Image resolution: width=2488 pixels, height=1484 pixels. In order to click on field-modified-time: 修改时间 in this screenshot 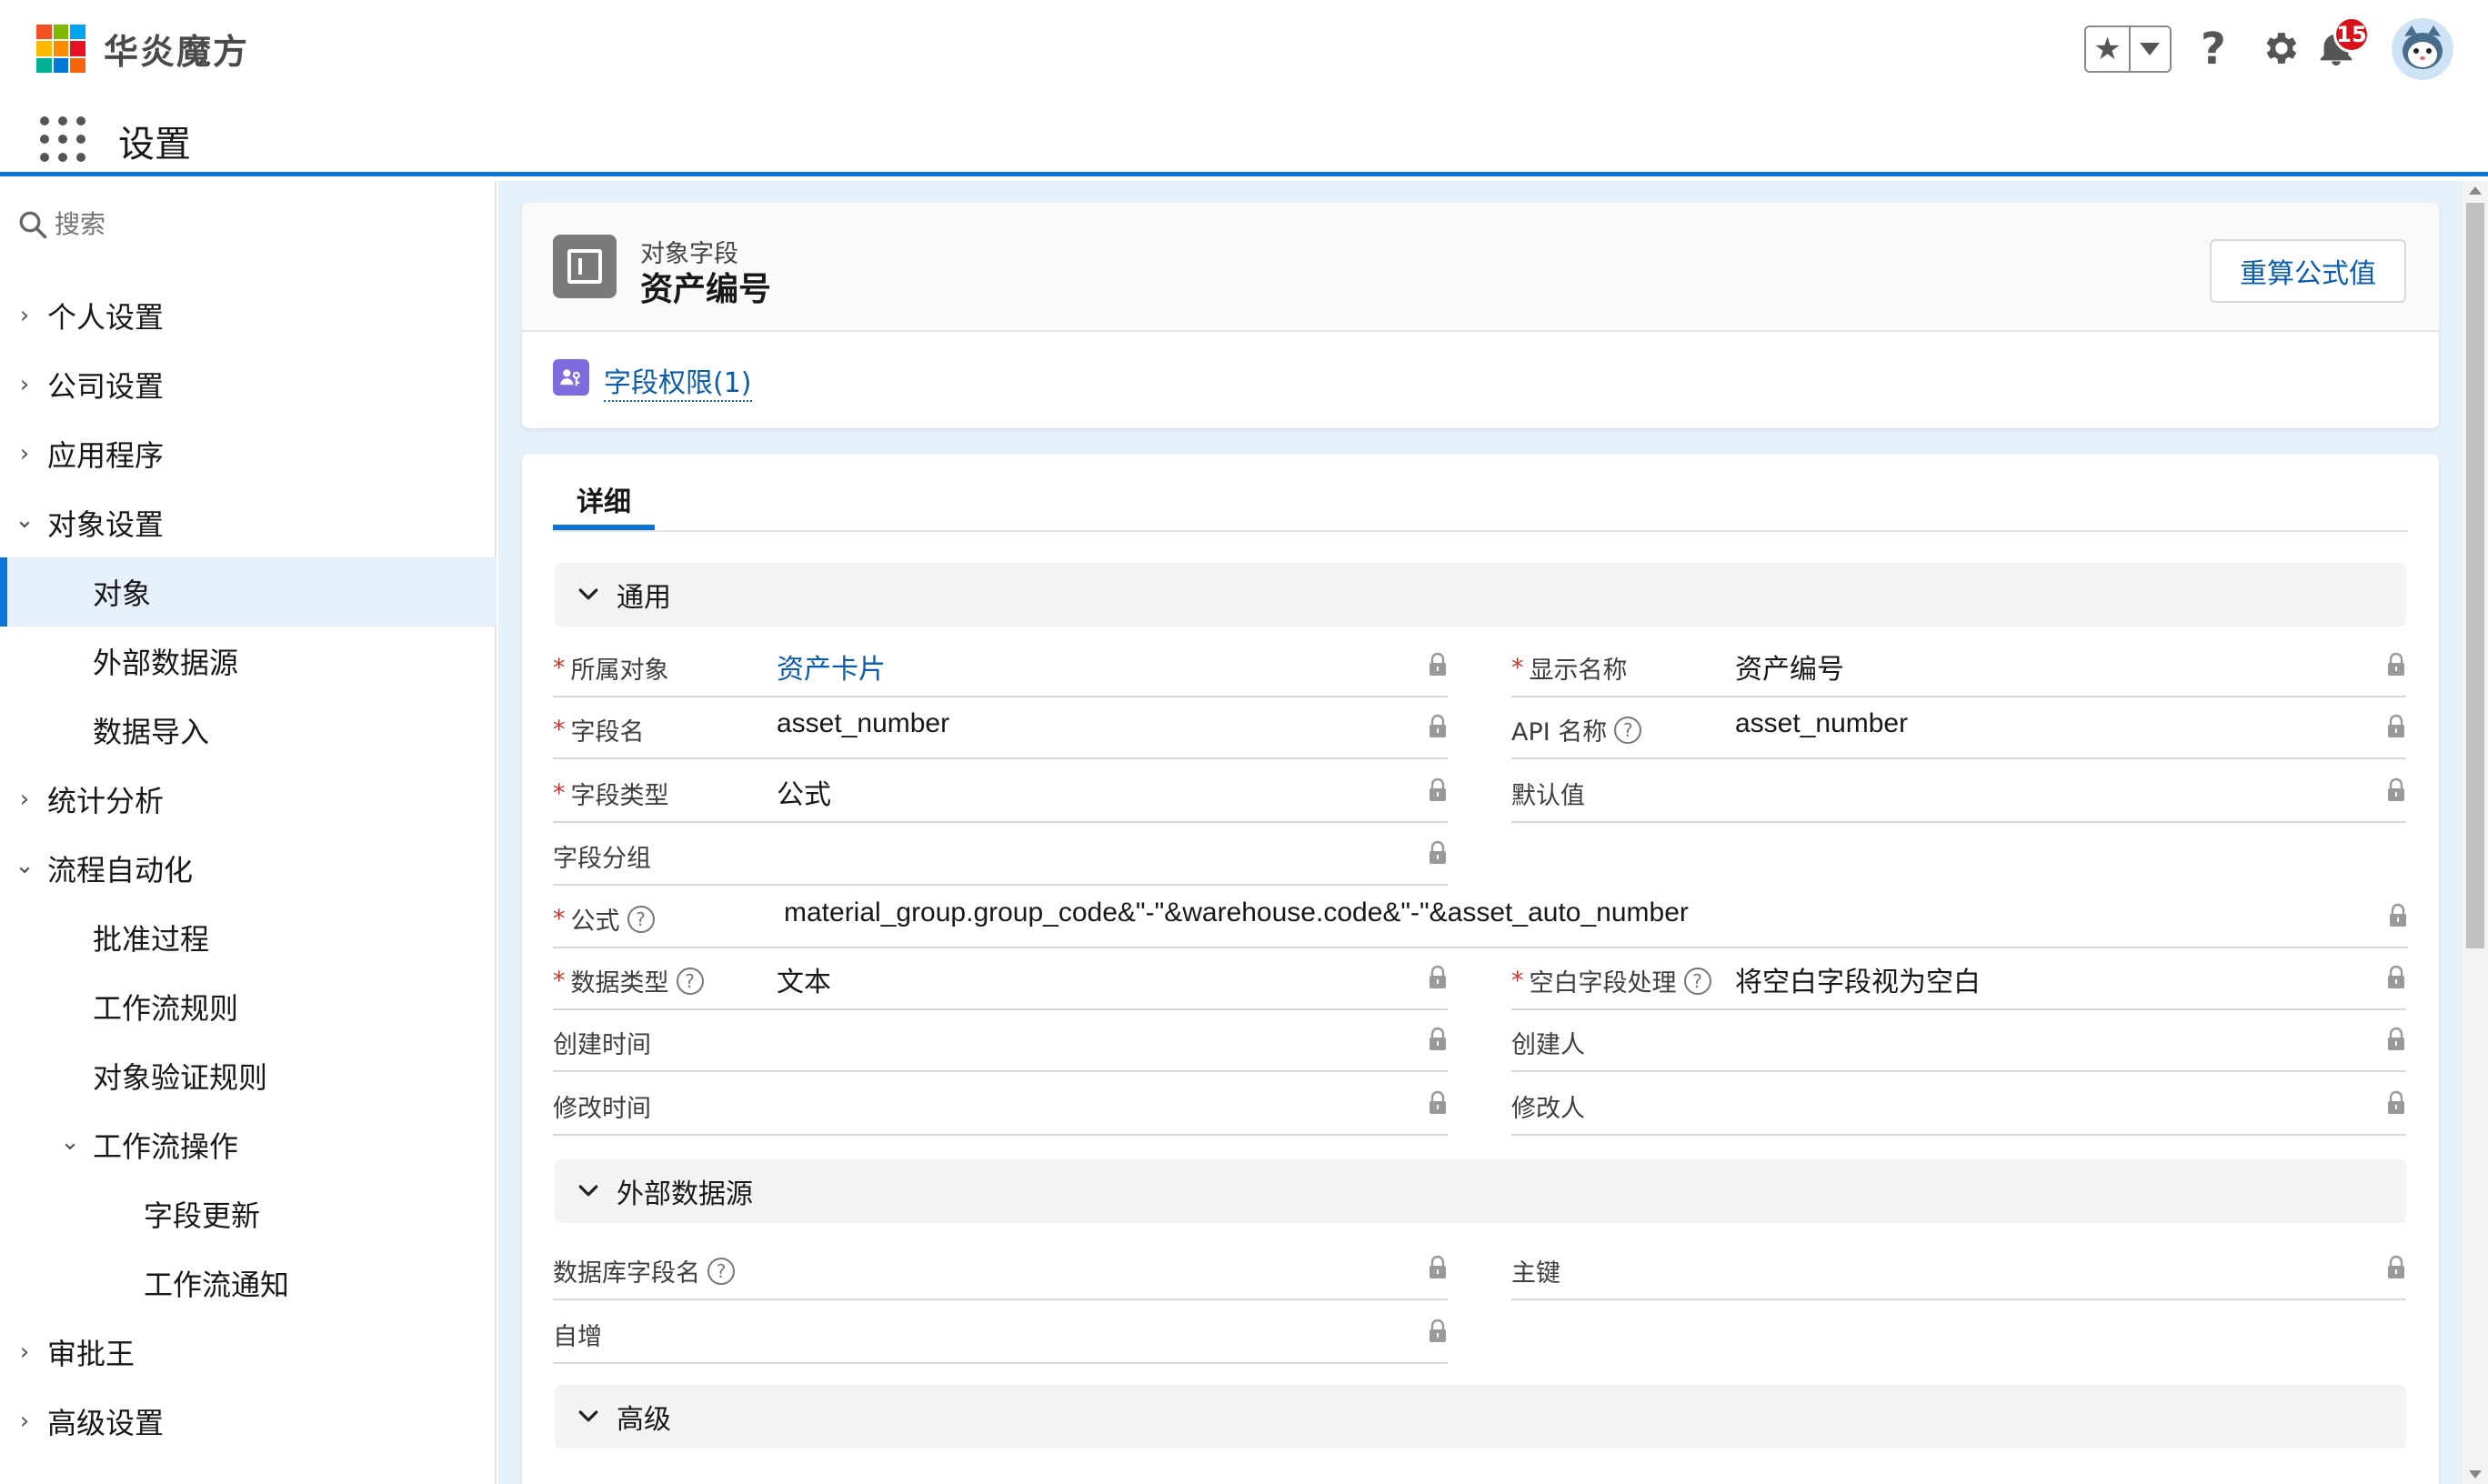, I will do `click(1000, 1104)`.